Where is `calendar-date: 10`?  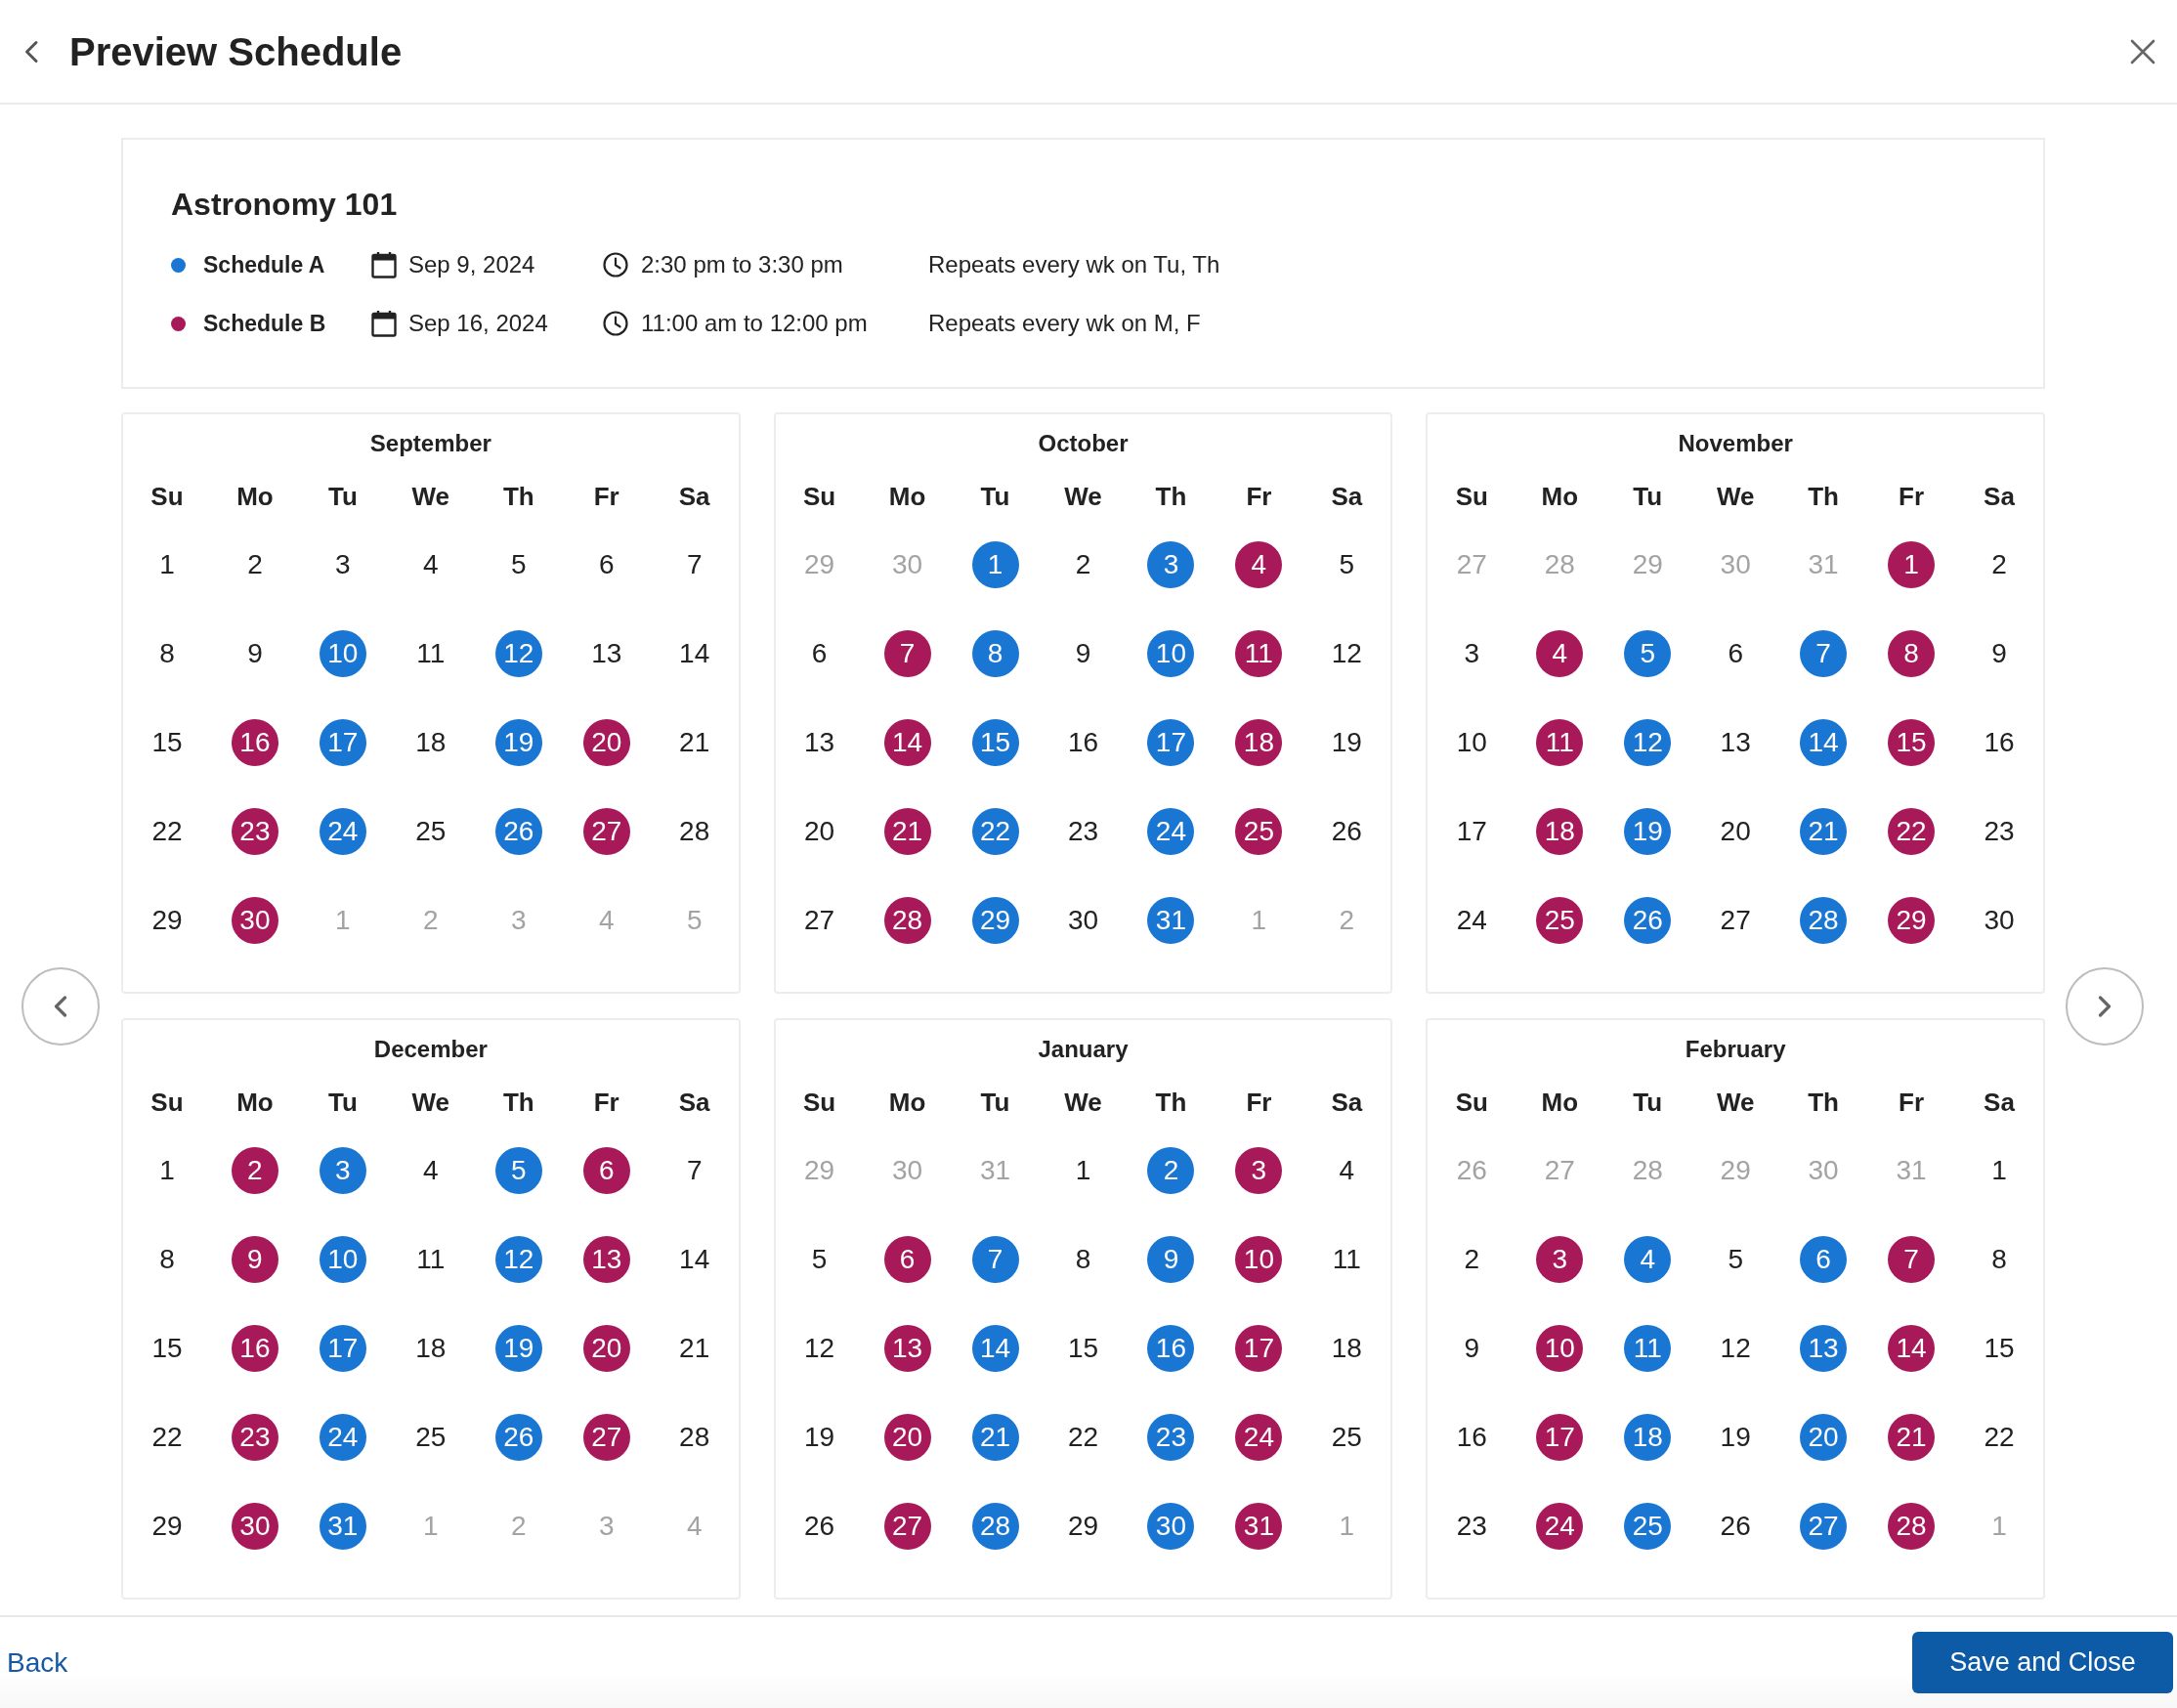 calendar-date: 10 is located at coordinates (1472, 742).